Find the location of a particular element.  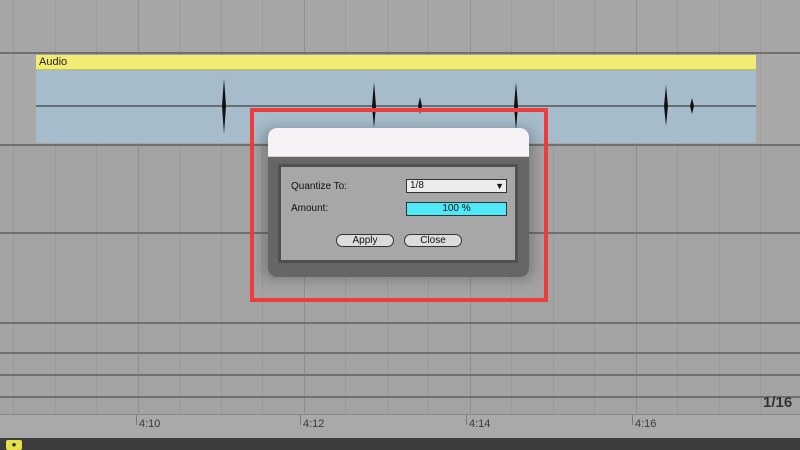

ruler-label: 4:12 is located at coordinates (314, 424).